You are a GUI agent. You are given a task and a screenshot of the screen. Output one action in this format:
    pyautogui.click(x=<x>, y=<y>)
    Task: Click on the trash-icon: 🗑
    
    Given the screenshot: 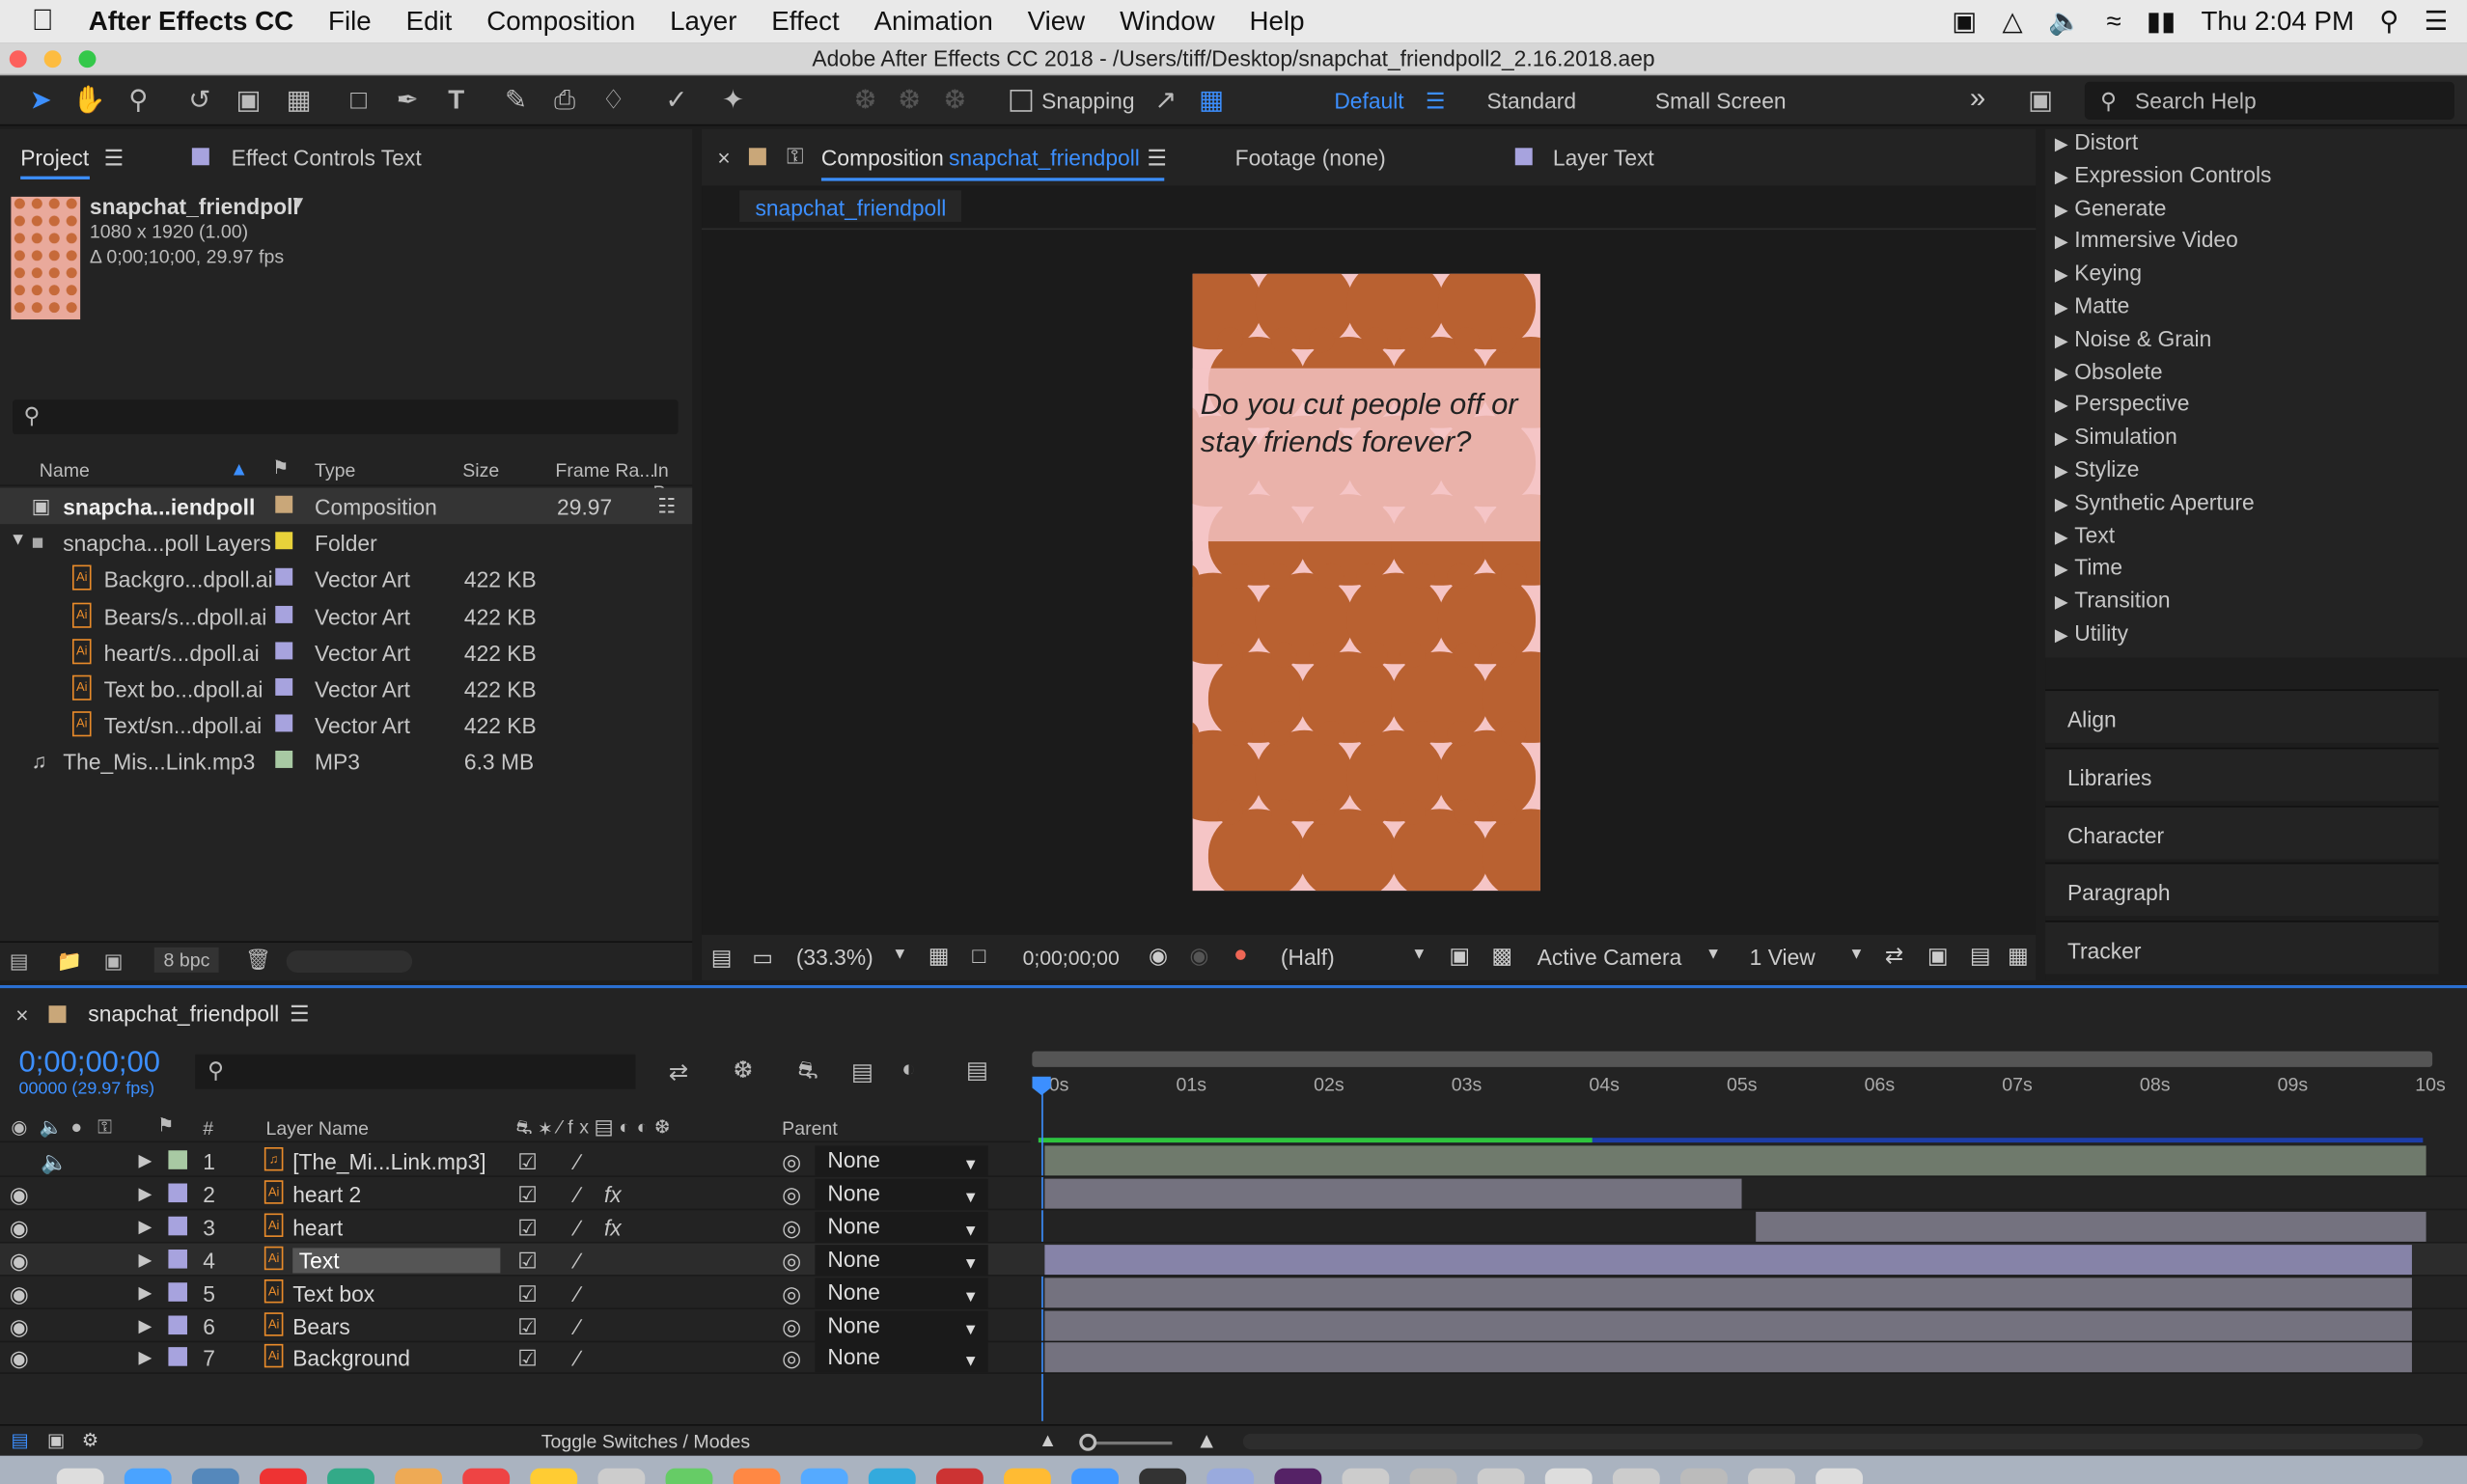 What is the action you would take?
    pyautogui.click(x=258, y=960)
    